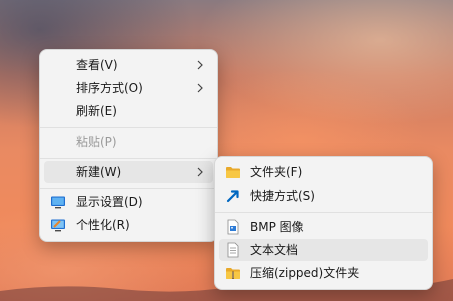  What do you see at coordinates (323, 250) in the screenshot?
I see `submenu-item-text-document: 文本文档` at bounding box center [323, 250].